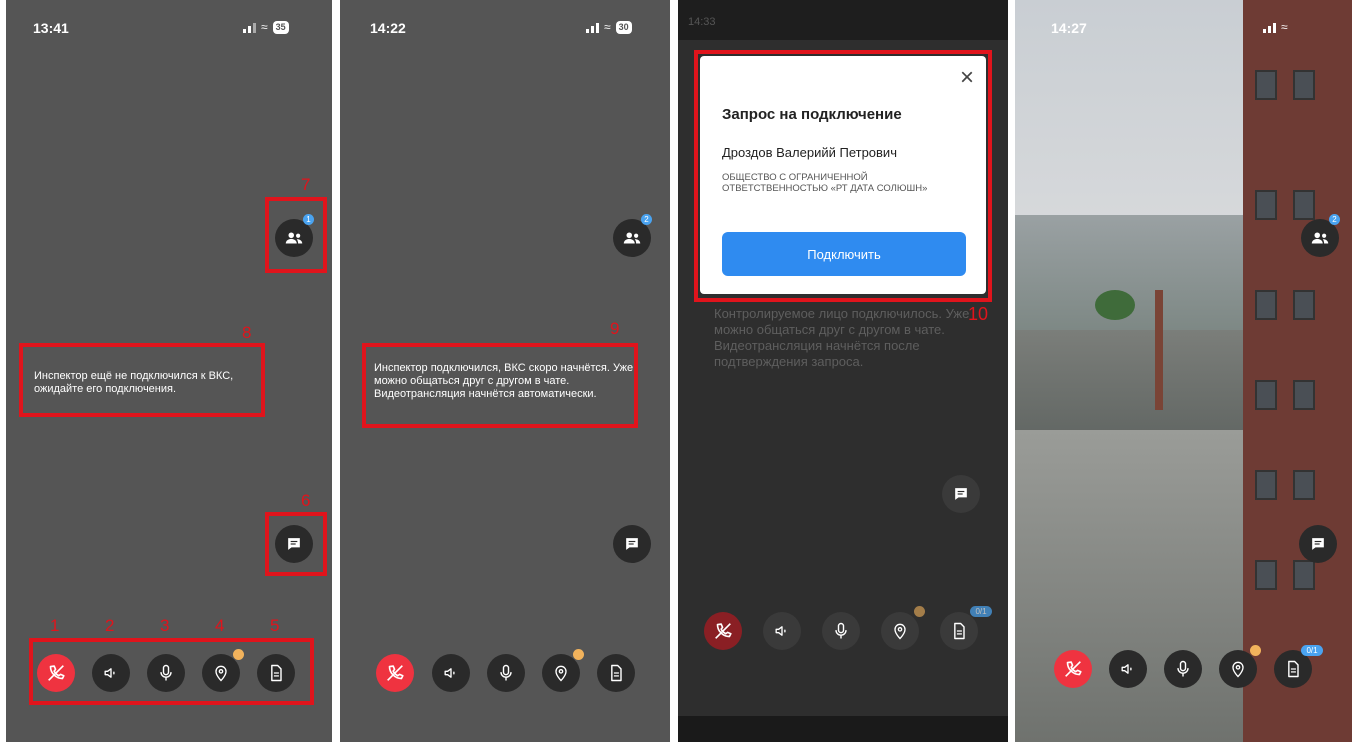 The image size is (1357, 742). I want to click on highlight-chat, so click(296, 544).